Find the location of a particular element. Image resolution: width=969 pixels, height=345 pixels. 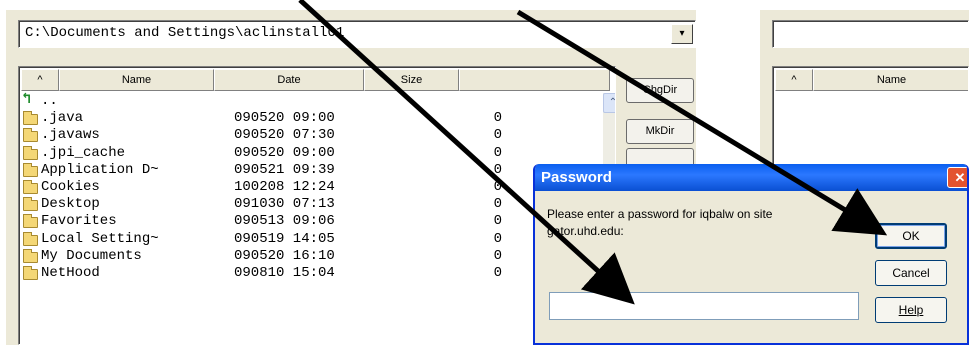

file-row: Local Setting~ 090519 14:05 0 is located at coordinates (261, 239).